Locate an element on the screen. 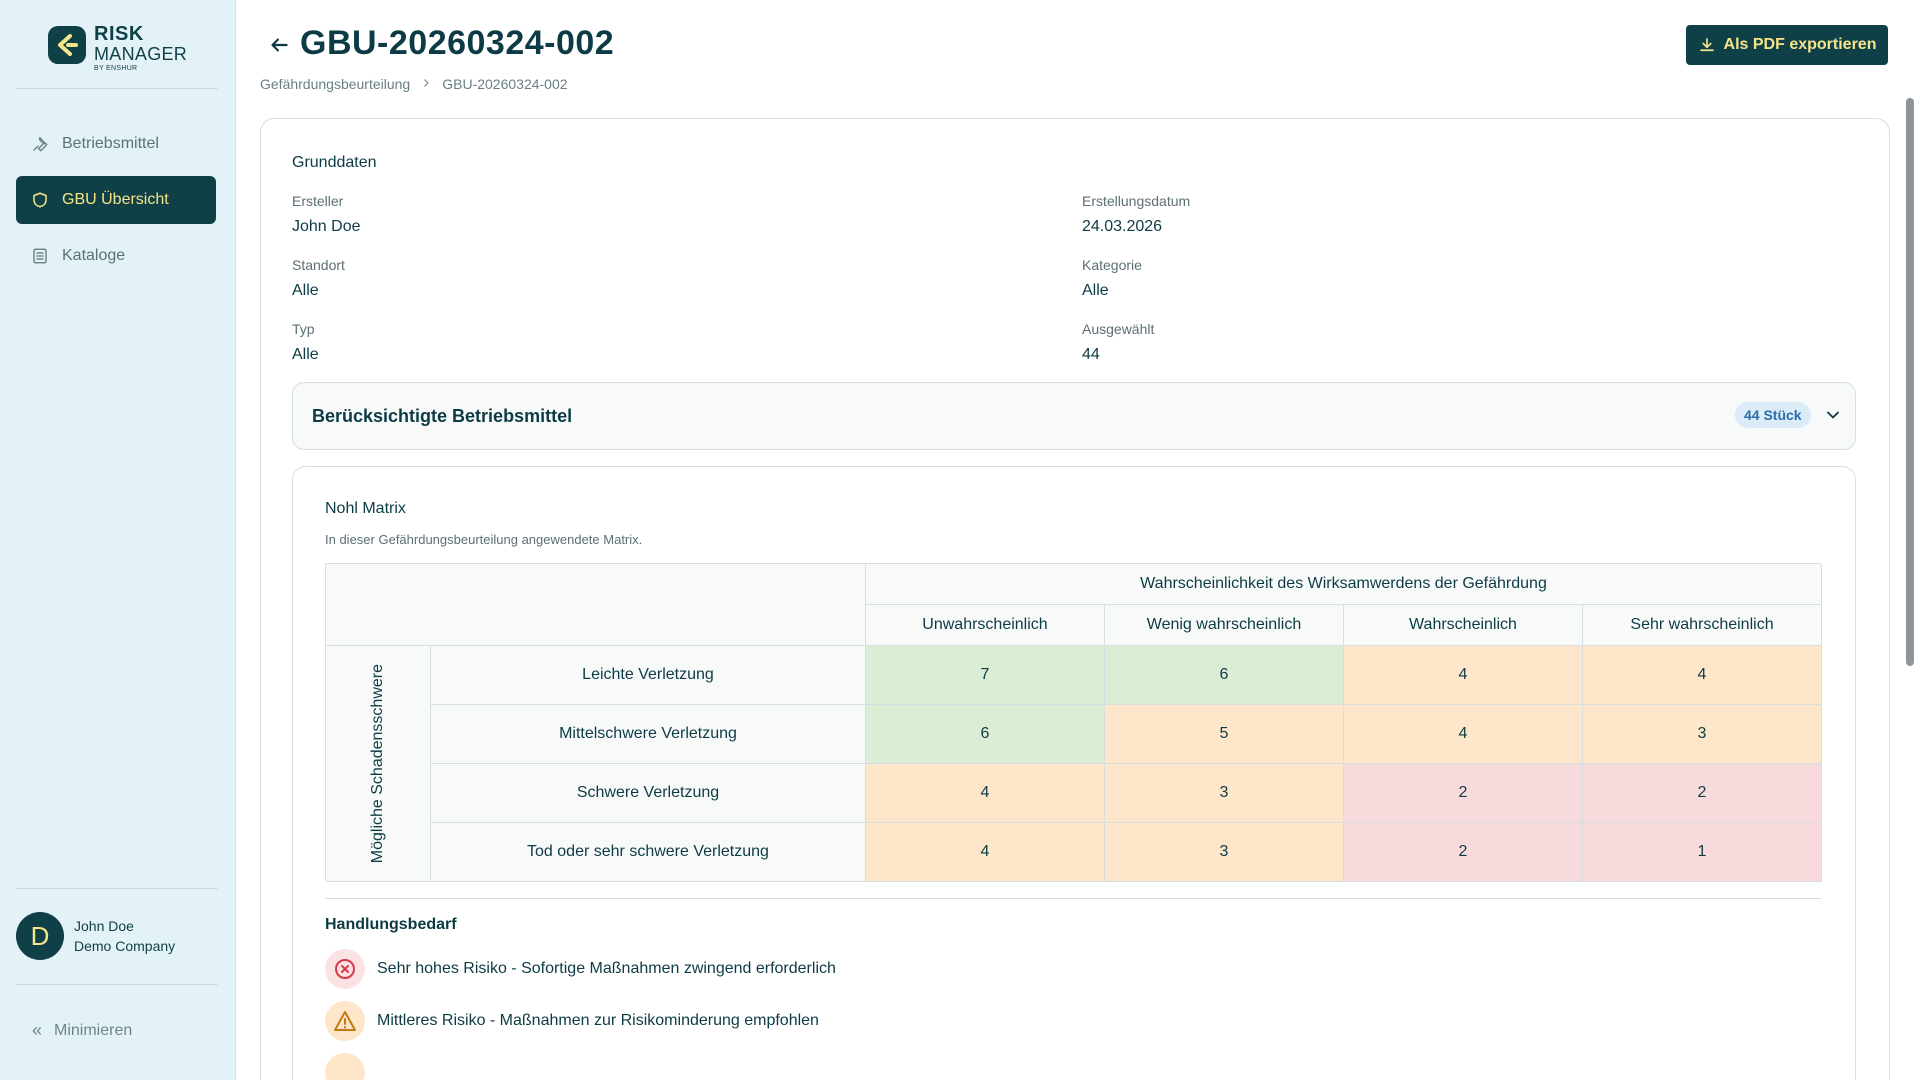 The width and height of the screenshot is (1920, 1080). standort-label: Standort is located at coordinates (318, 265).